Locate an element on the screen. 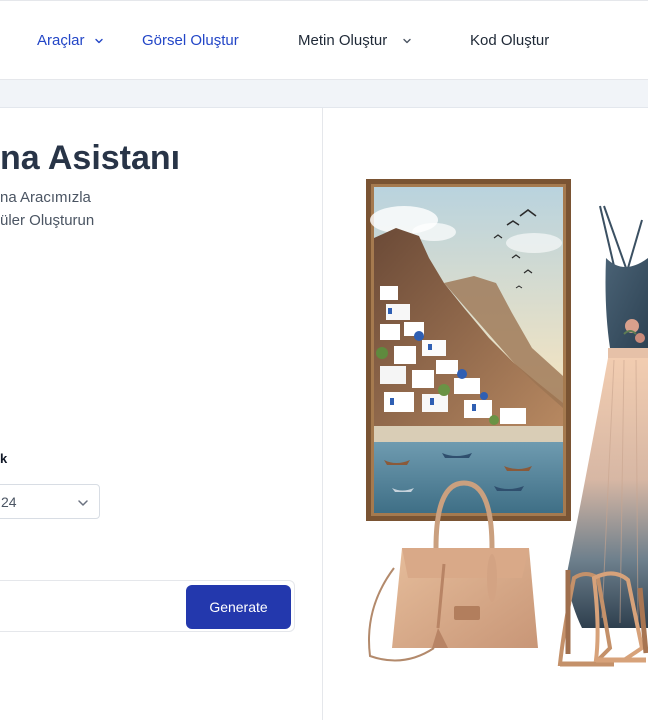  nav-item-gorsel-olustur: Görsel Oluştur is located at coordinates (190, 41).